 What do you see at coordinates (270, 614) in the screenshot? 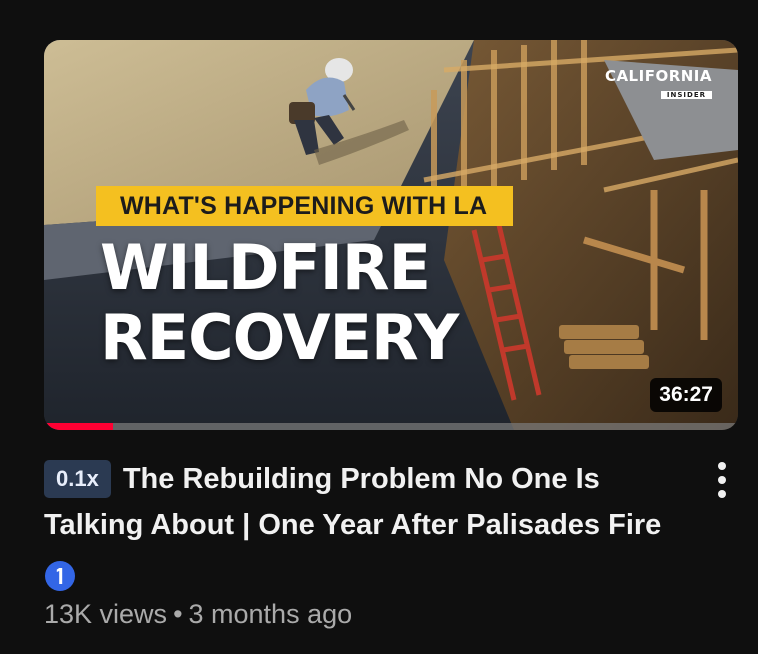
I see `upload-age: 3 months ago` at bounding box center [270, 614].